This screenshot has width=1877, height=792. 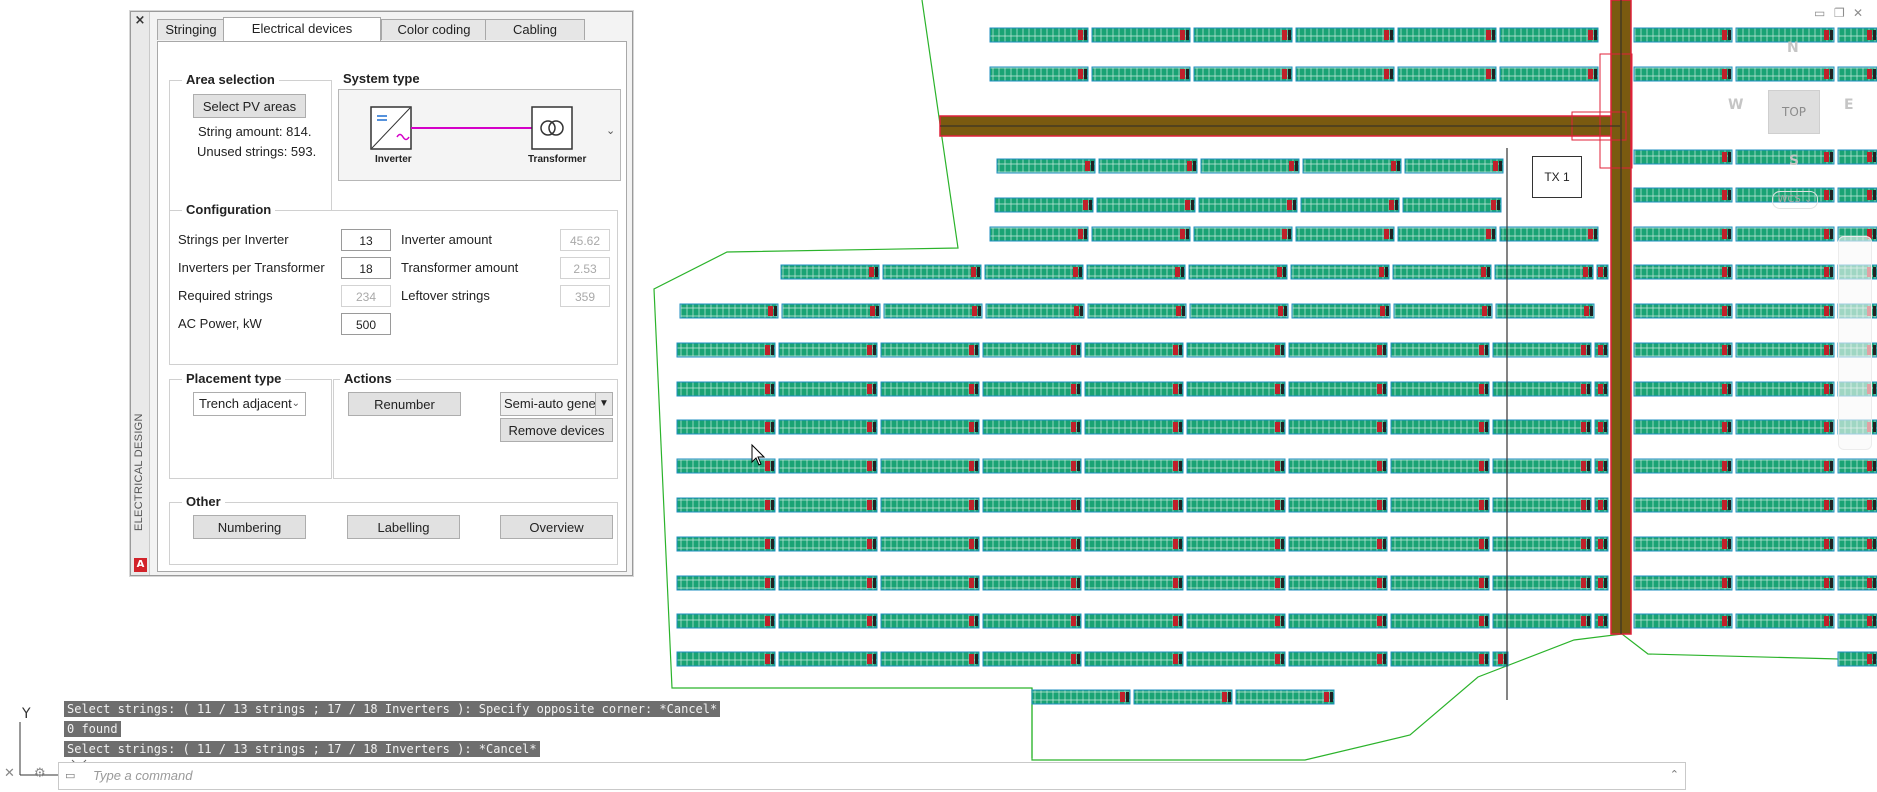 What do you see at coordinates (225, 295) in the screenshot?
I see `required-strings-label: Required strings` at bounding box center [225, 295].